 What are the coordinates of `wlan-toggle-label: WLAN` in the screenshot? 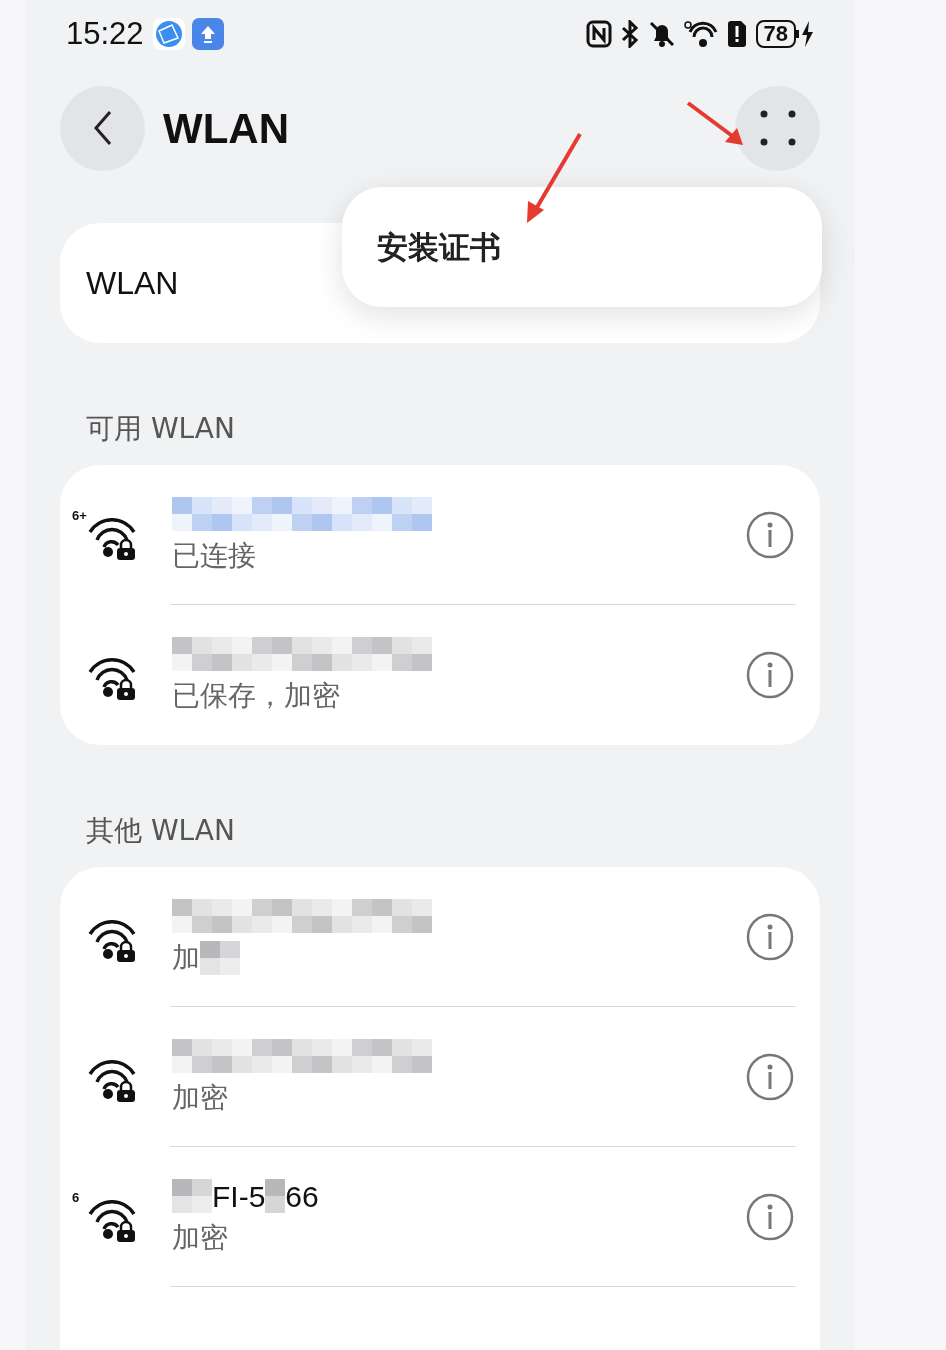 It's located at (132, 283).